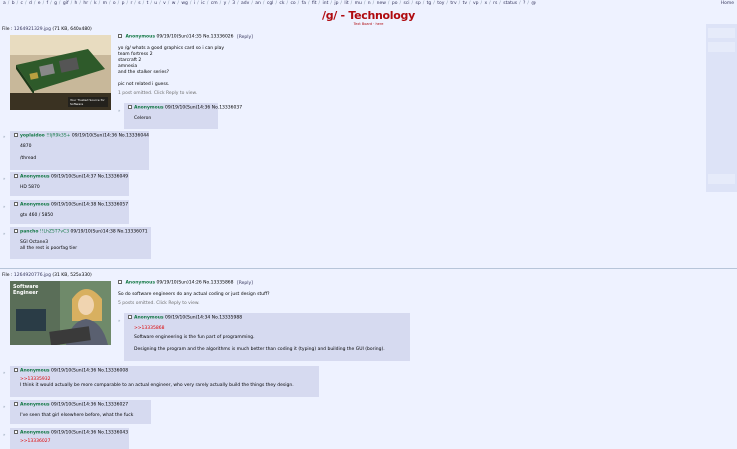 This screenshot has width=737, height=449. I want to click on board-link-3: 3, so click(233, 3).